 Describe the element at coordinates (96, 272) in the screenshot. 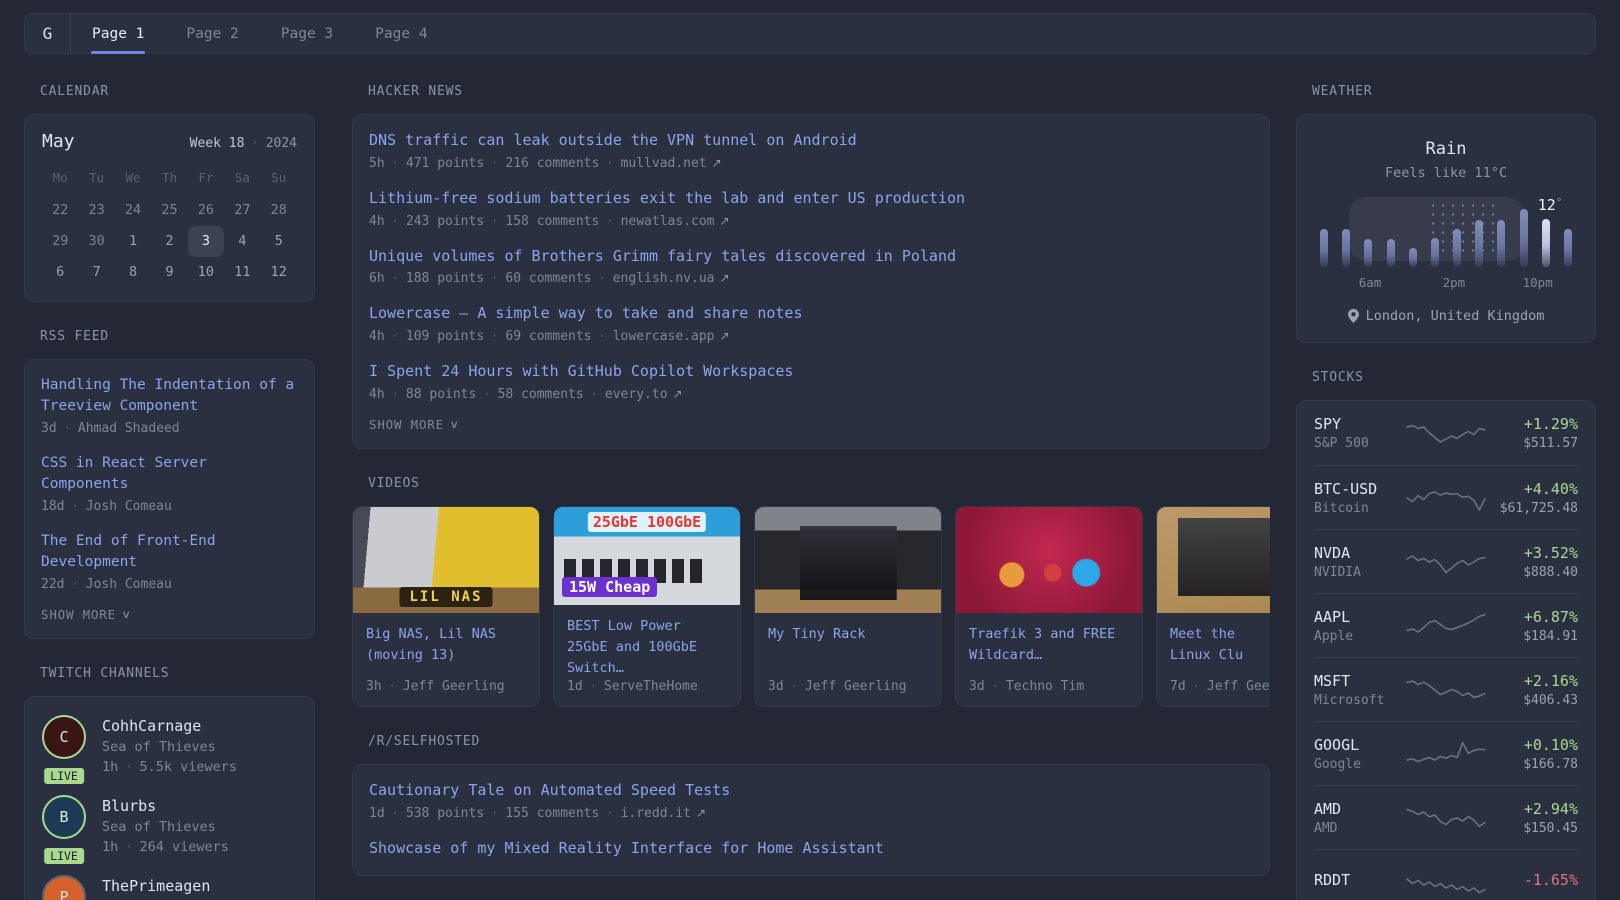

I see `calendar-day: 7` at that location.